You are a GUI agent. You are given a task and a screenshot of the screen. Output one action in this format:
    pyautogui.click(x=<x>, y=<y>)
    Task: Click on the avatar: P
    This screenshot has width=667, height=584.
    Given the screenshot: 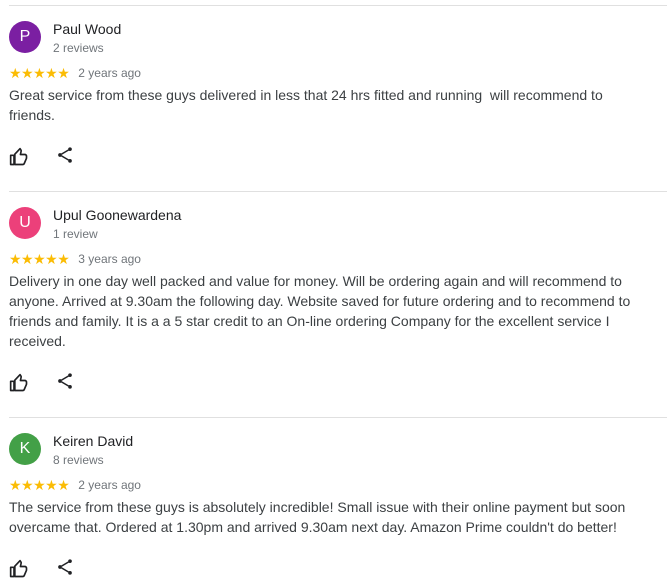 What is the action you would take?
    pyautogui.click(x=25, y=37)
    